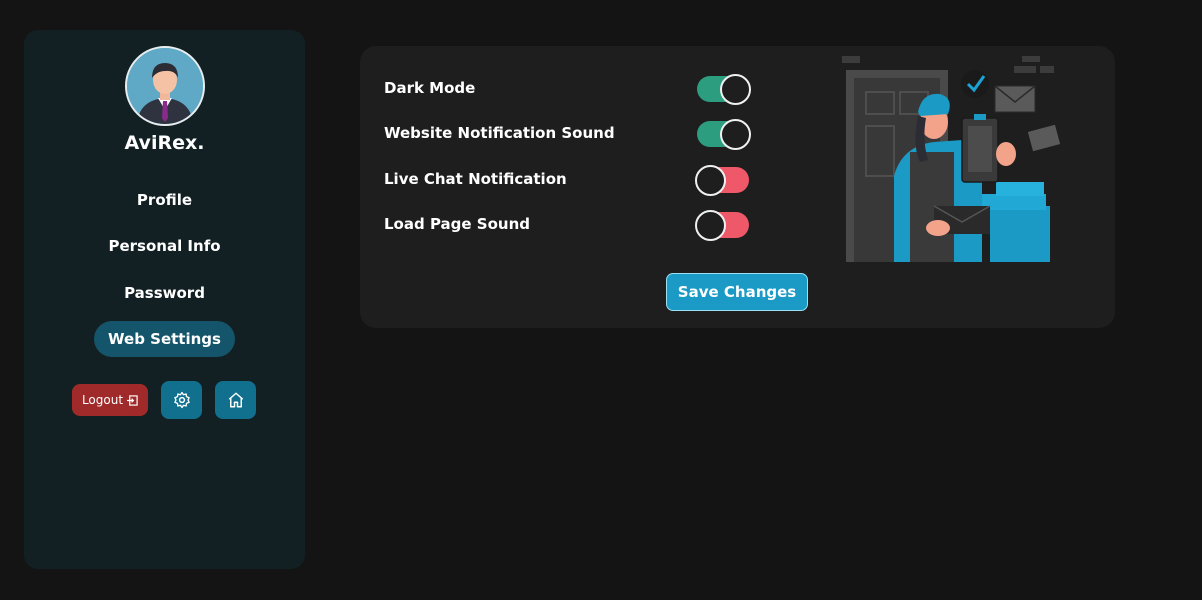 Image resolution: width=1202 pixels, height=600 pixels. I want to click on settings-button, so click(181, 400).